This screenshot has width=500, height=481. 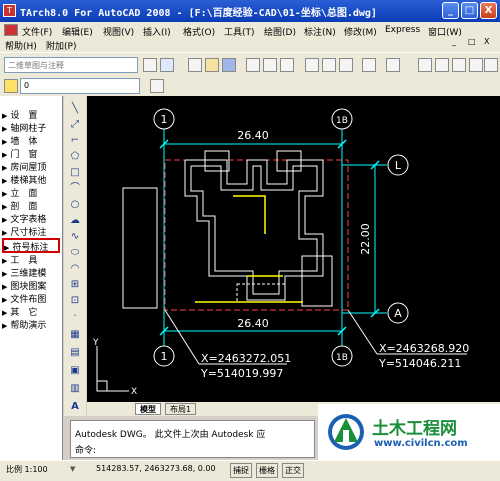 I want to click on circle-icon: ○, so click(x=75, y=204).